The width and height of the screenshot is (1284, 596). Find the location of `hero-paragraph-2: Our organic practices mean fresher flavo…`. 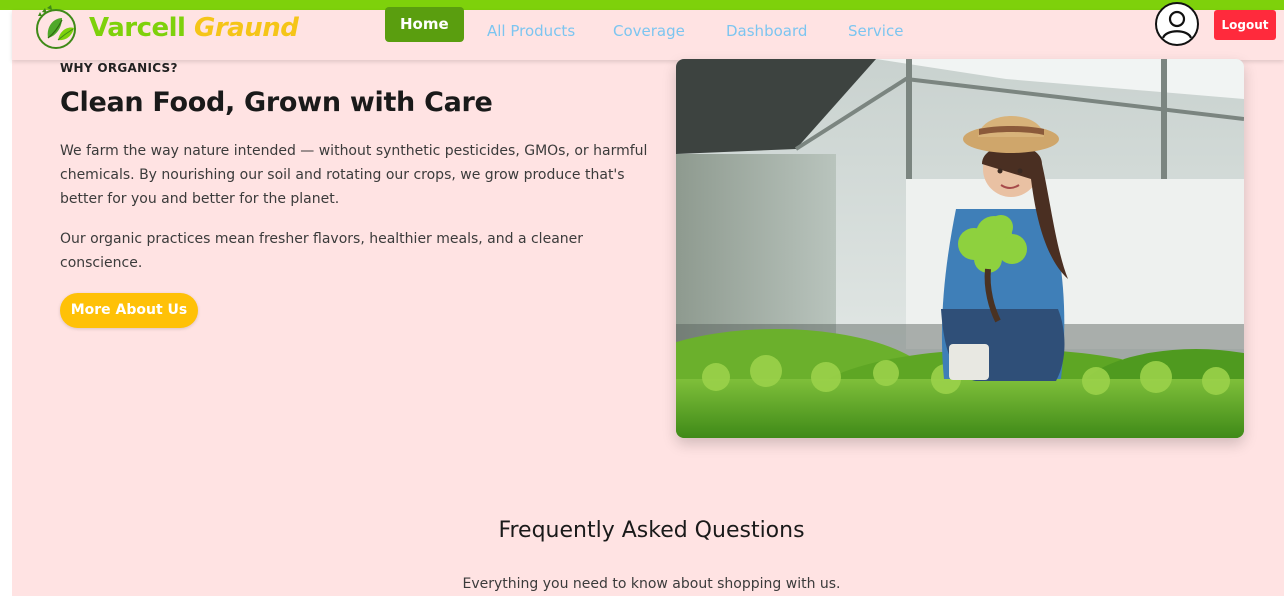

hero-paragraph-2: Our organic practices mean fresher flavo… is located at coordinates (322, 251).